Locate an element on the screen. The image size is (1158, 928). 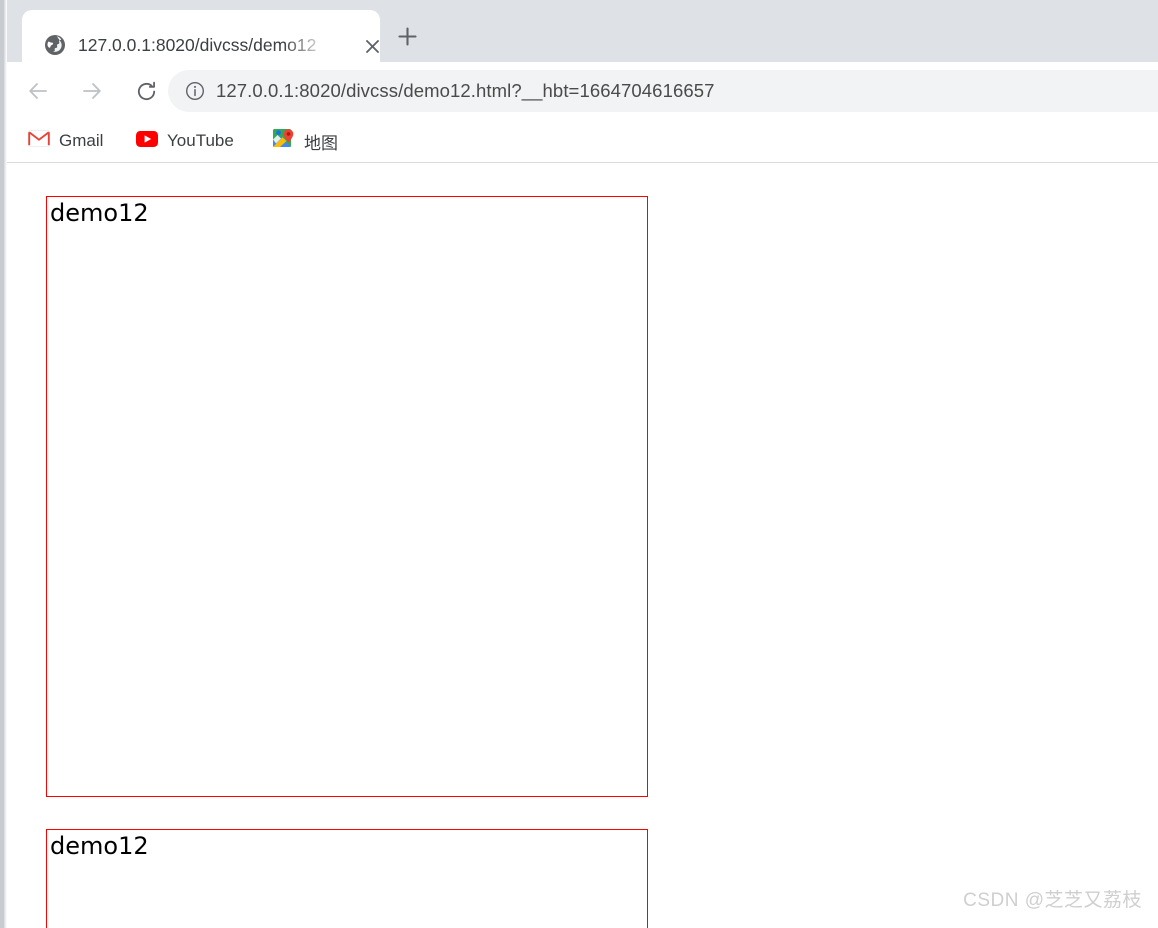
bookmark-label: Gmail is located at coordinates (81, 140).